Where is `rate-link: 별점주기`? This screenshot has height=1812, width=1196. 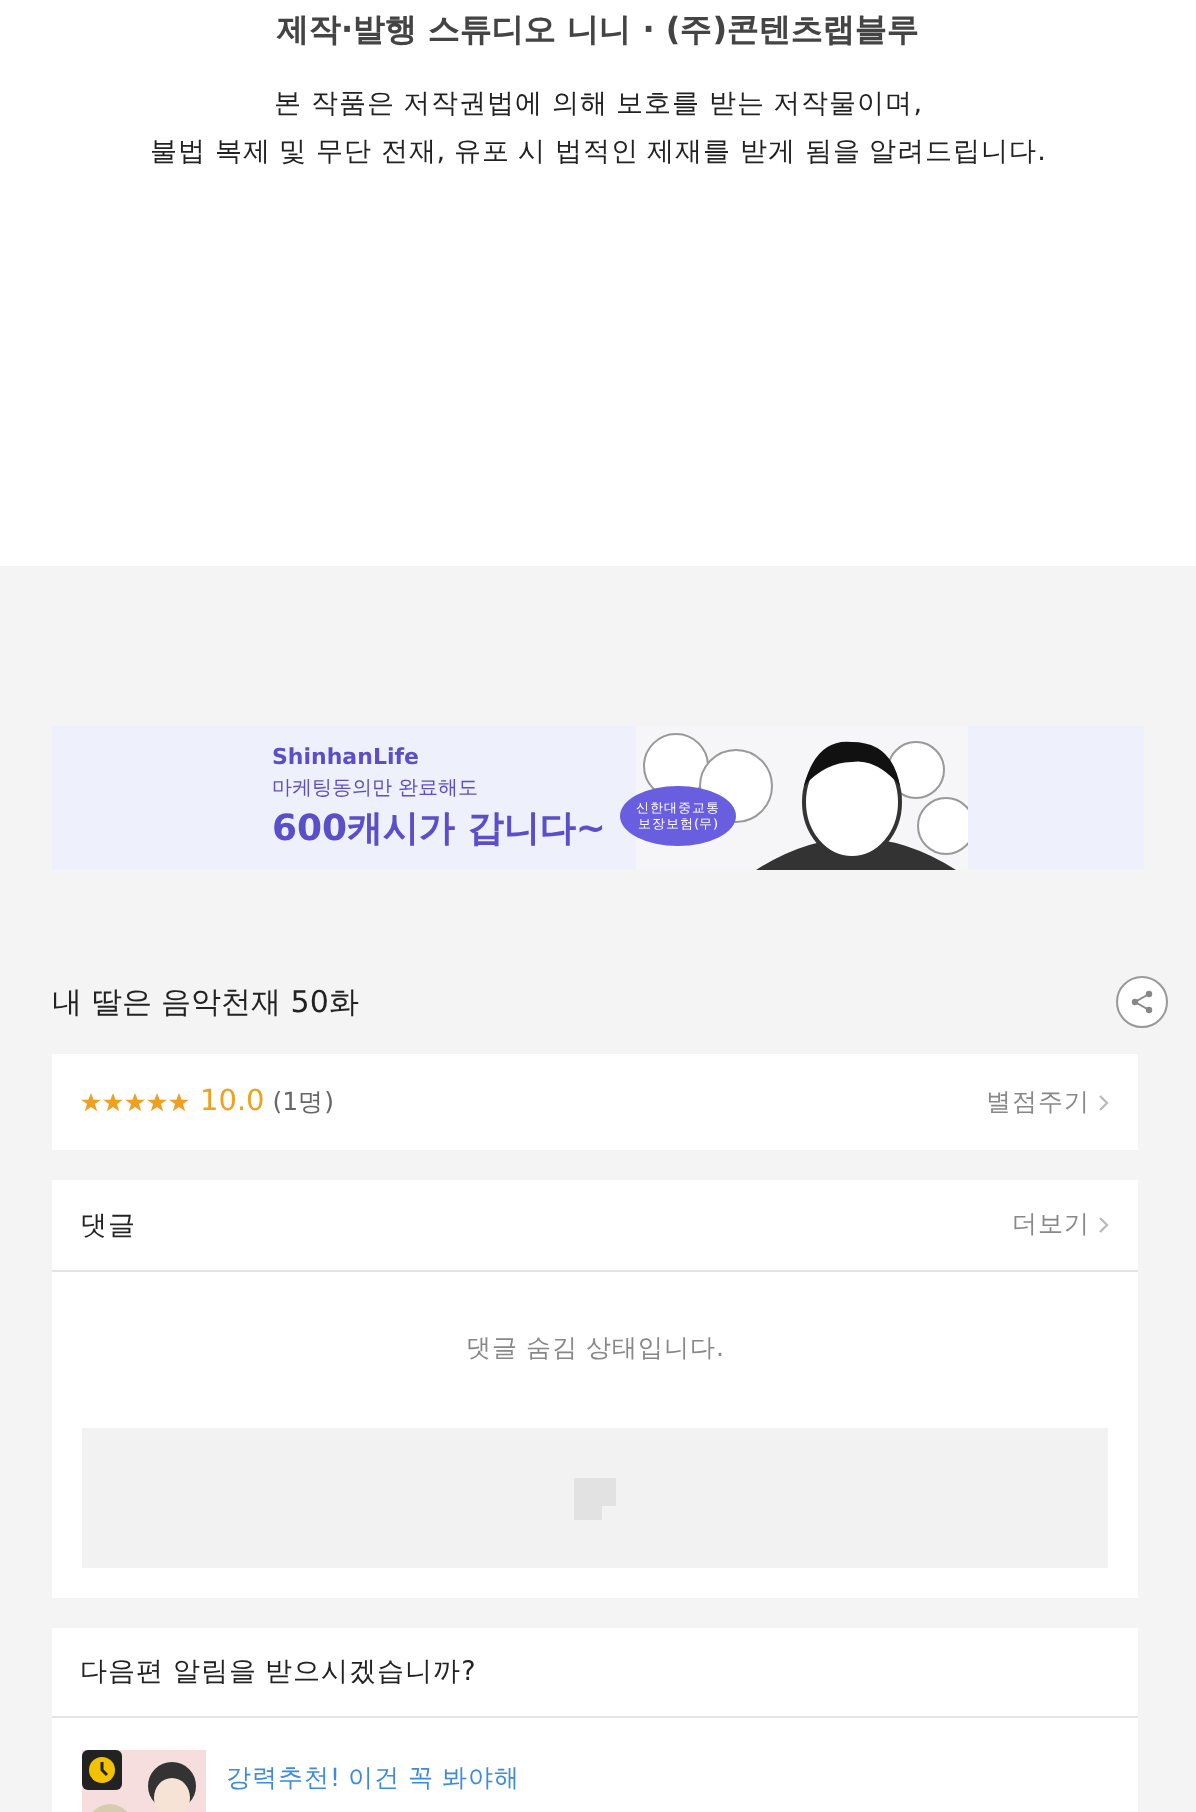
rate-link: 별점주기 is located at coordinates (1048, 1102).